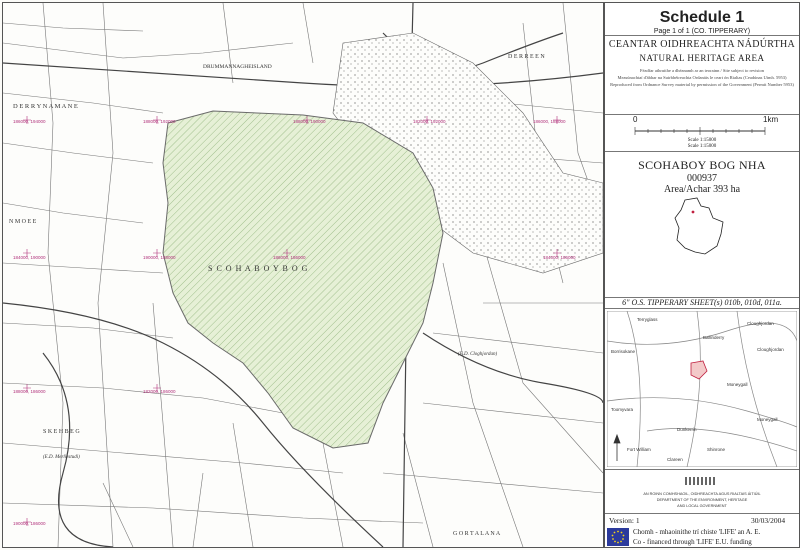 The image size is (800, 551). What do you see at coordinates (675, 459) in the screenshot?
I see `place-label: Clareen` at bounding box center [675, 459].